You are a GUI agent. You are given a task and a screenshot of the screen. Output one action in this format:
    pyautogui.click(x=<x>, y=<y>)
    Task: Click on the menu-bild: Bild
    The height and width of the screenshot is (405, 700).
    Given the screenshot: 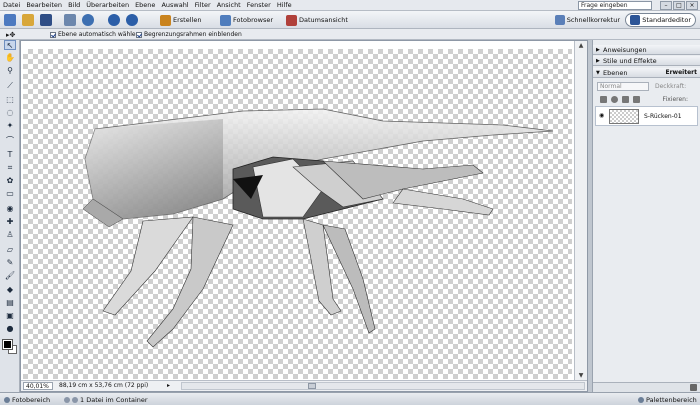 What is the action you would take?
    pyautogui.click(x=74, y=5)
    